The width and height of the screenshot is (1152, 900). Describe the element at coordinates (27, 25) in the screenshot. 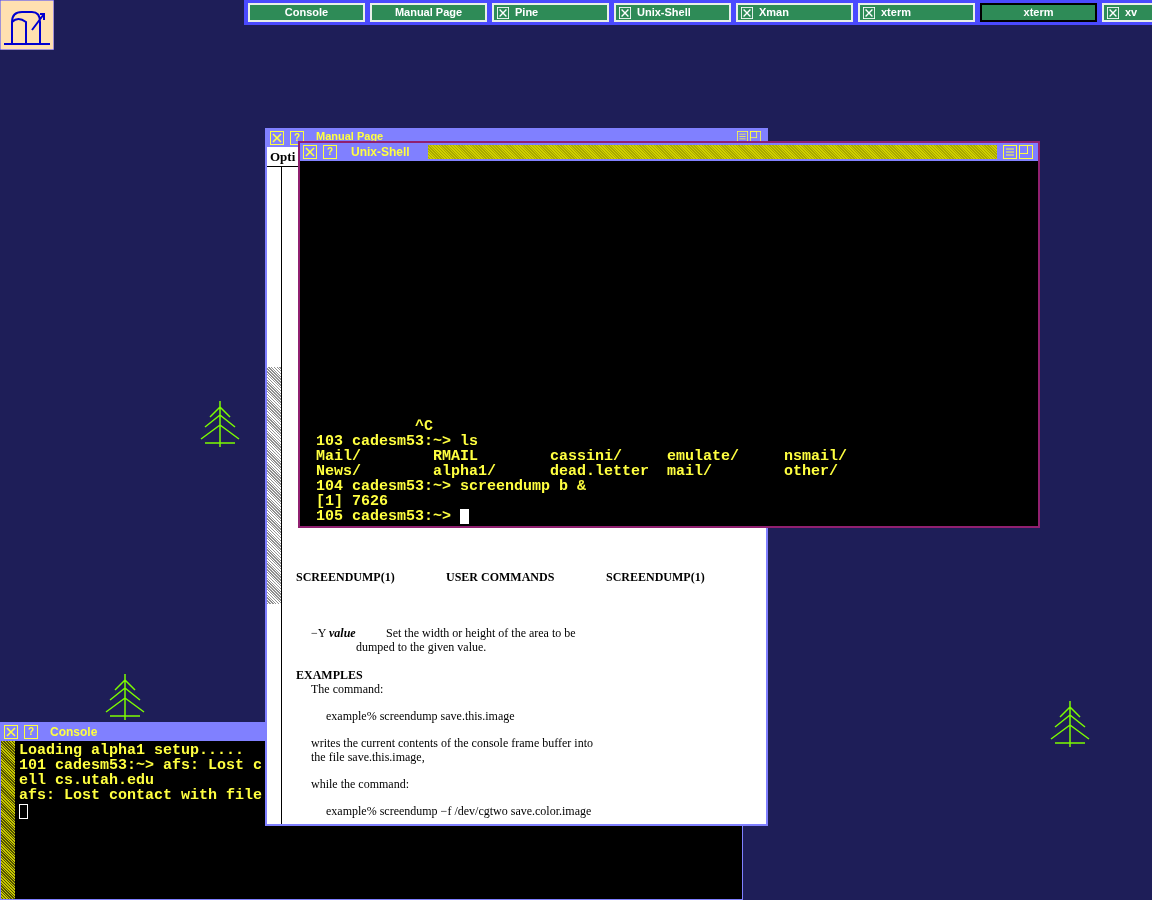

I see `mailbox-icon` at that location.